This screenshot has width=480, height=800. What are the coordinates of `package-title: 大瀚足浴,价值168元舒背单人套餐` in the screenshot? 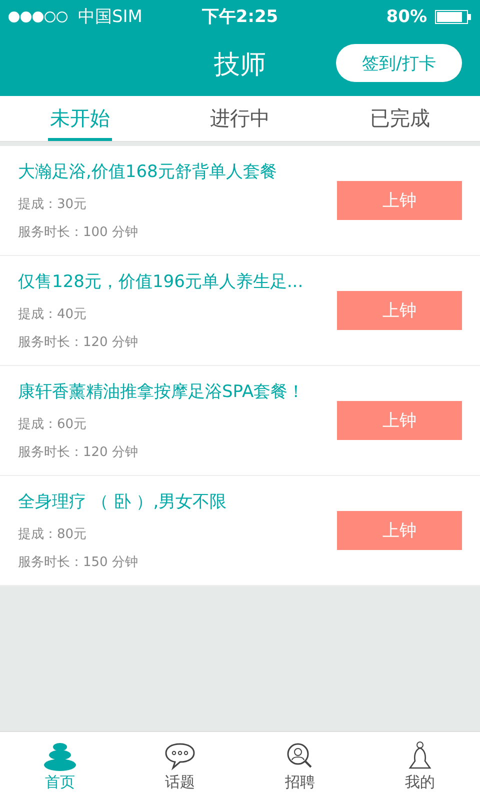 It's located at (148, 172).